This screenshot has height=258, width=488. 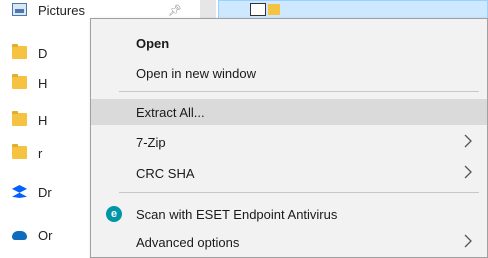 What do you see at coordinates (43, 53) in the screenshot?
I see `nav-item-label: D` at bounding box center [43, 53].